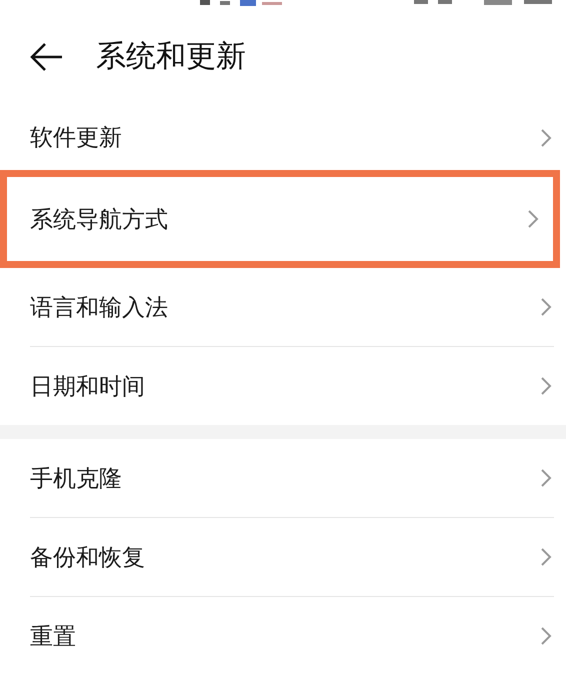  I want to click on settings-item: 日期和时间, so click(283, 386).